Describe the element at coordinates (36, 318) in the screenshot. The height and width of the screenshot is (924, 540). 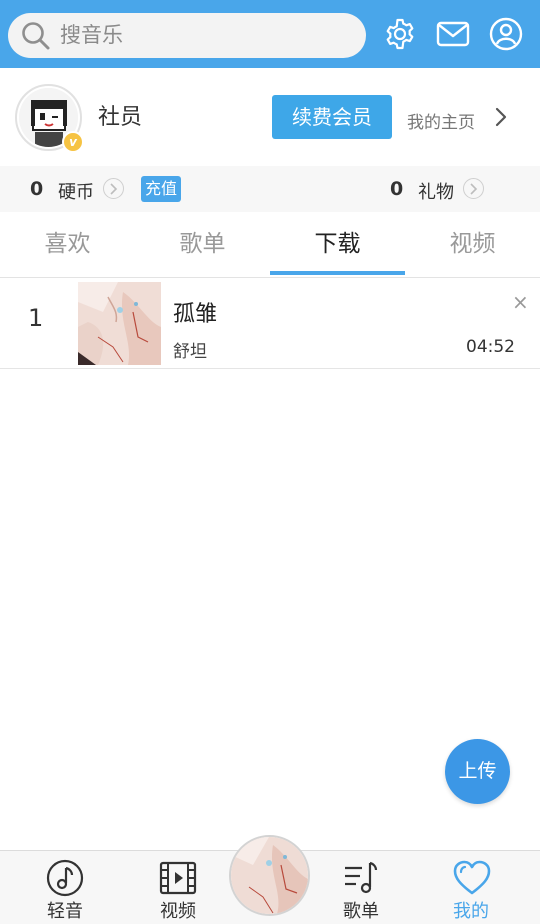
I see `song-index: 1` at that location.